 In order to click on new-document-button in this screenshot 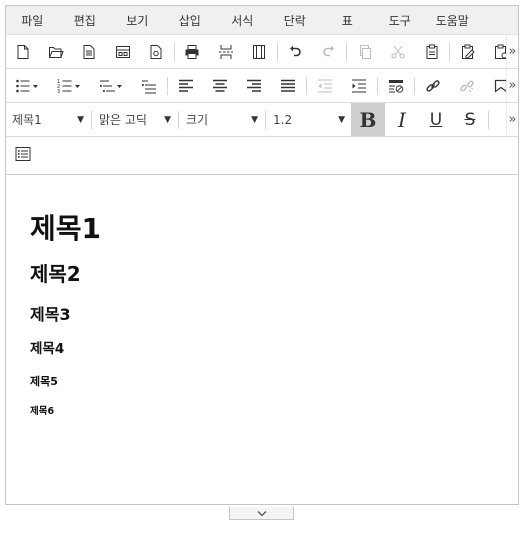, I will do `click(22, 51)`.